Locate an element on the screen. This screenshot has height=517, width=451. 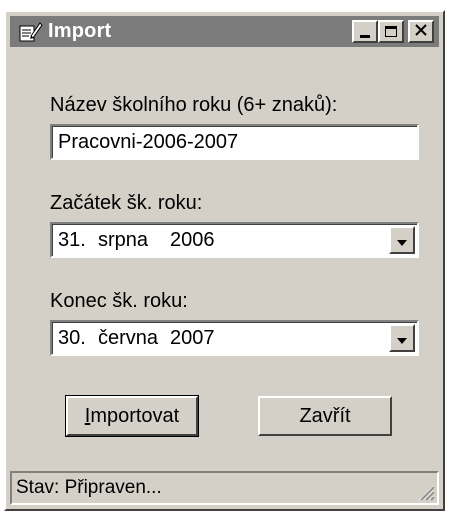
school-year-name-field is located at coordinates (234, 142).